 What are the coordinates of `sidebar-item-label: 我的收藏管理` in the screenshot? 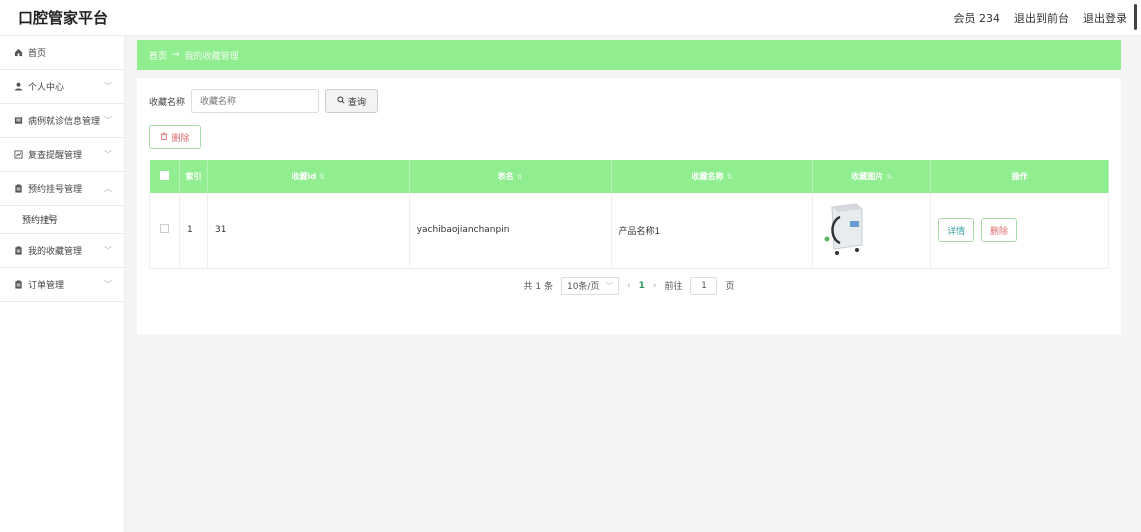 It's located at (55, 252).